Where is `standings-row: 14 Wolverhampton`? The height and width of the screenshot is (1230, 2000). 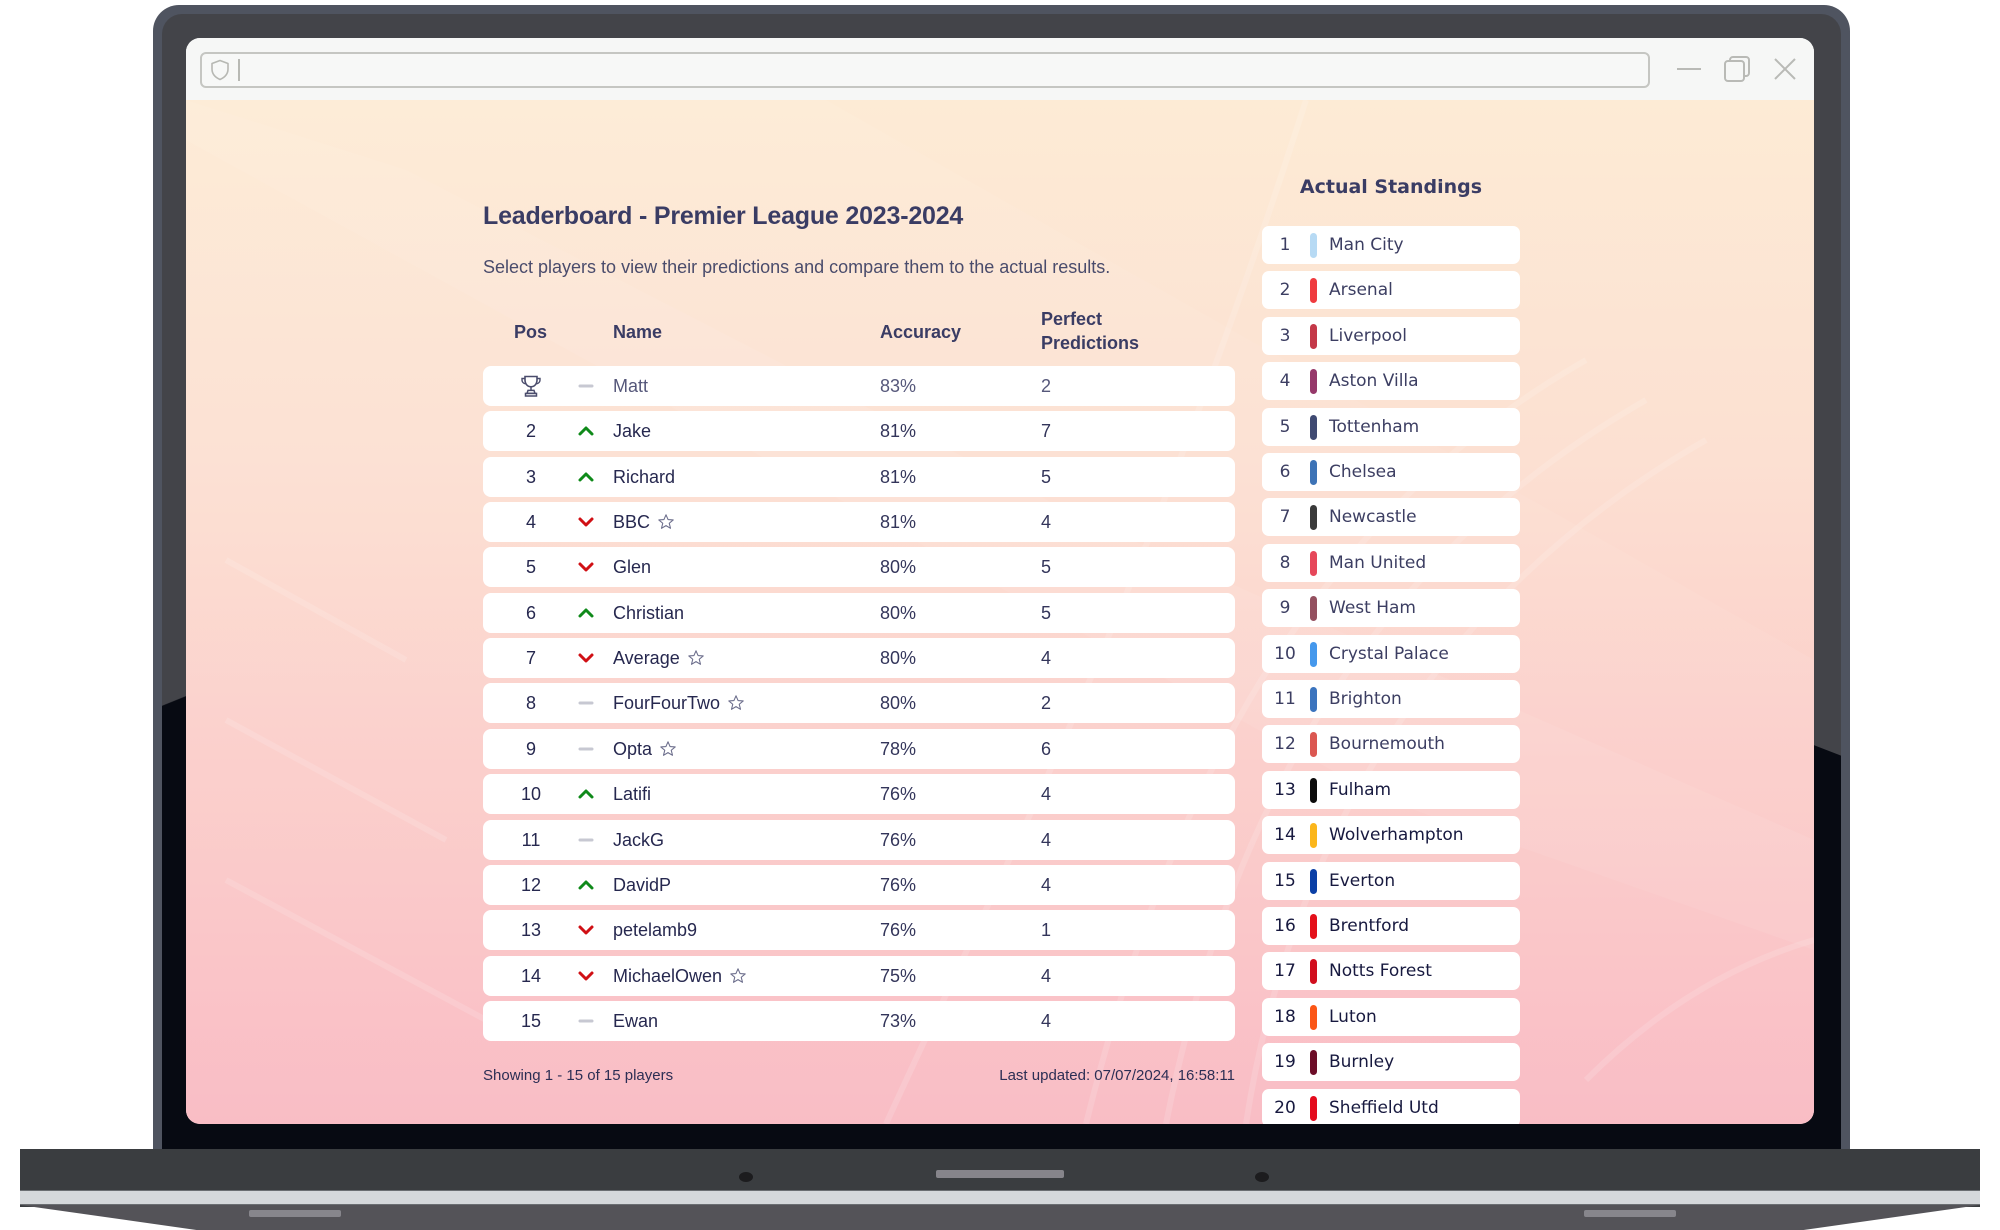
standings-row: 14 Wolverhampton is located at coordinates (1391, 835).